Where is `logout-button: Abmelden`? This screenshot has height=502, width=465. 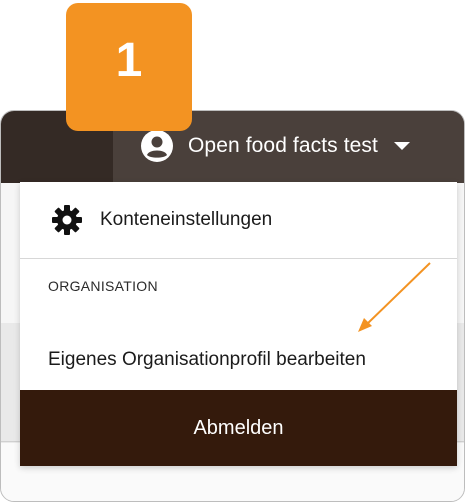 logout-button: Abmelden is located at coordinates (238, 428).